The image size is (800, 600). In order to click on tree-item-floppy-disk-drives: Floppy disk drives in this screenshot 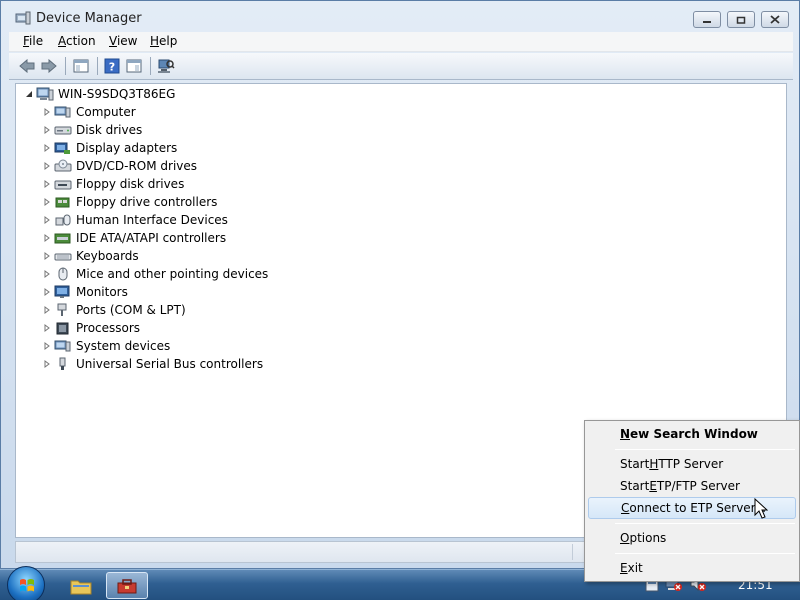, I will do `click(113, 184)`.